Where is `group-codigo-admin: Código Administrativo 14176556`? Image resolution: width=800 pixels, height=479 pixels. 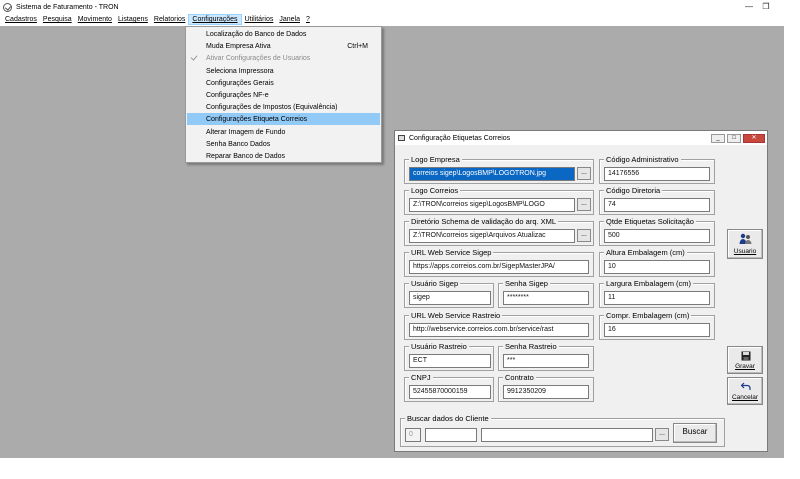 group-codigo-admin: Código Administrativo 14176556 is located at coordinates (657, 169).